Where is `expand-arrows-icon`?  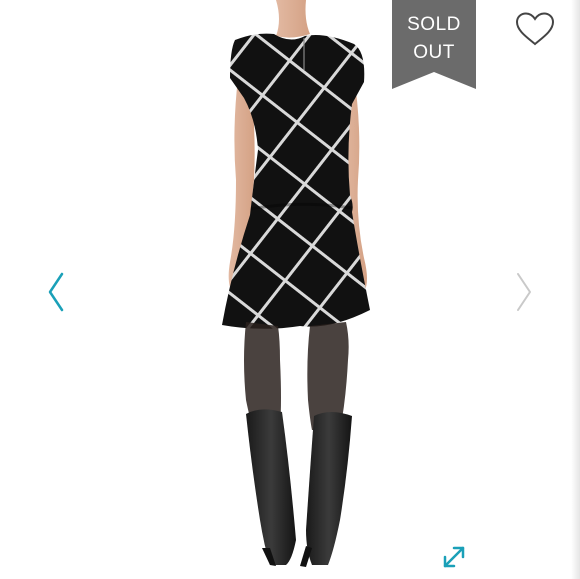 expand-arrows-icon is located at coordinates (454, 557).